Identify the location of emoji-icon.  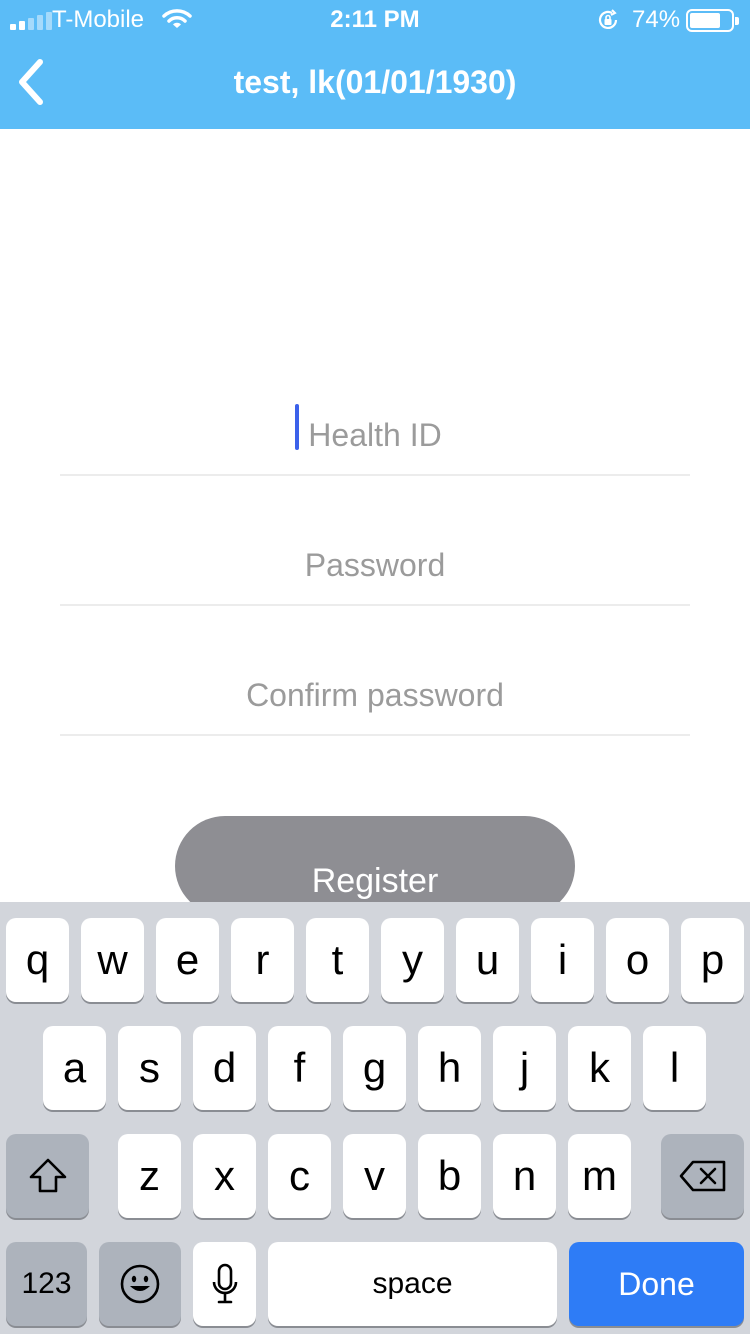
(140, 1284).